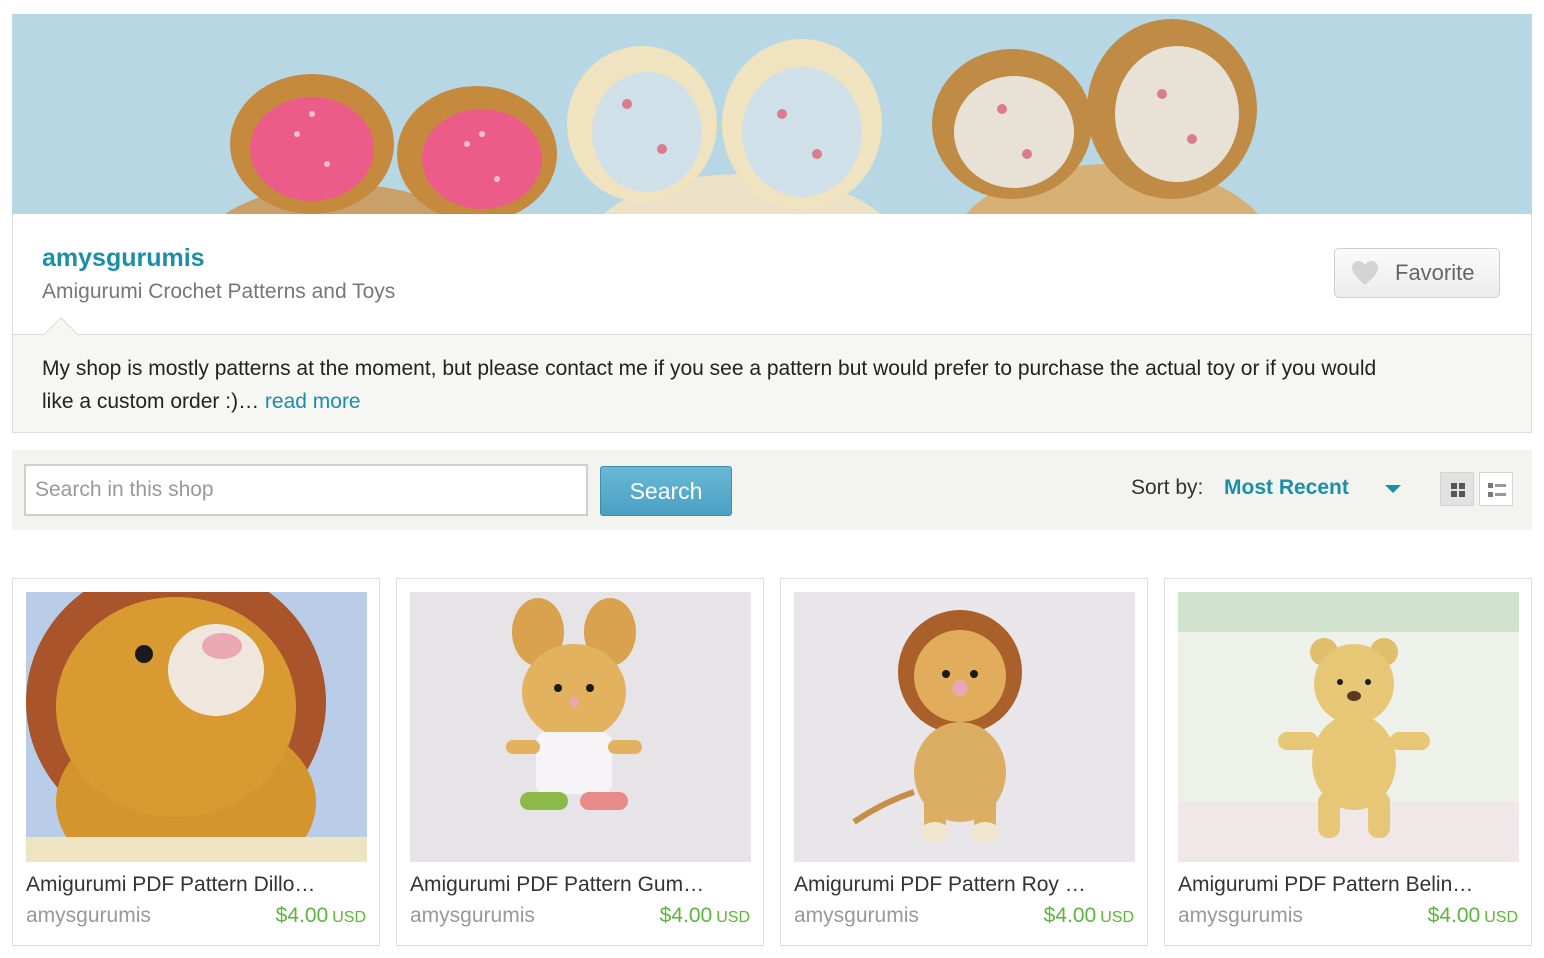 The height and width of the screenshot is (958, 1544). What do you see at coordinates (219, 291) in the screenshot?
I see `shop-tagline: Amigurumi Crochet Patterns and Toys` at bounding box center [219, 291].